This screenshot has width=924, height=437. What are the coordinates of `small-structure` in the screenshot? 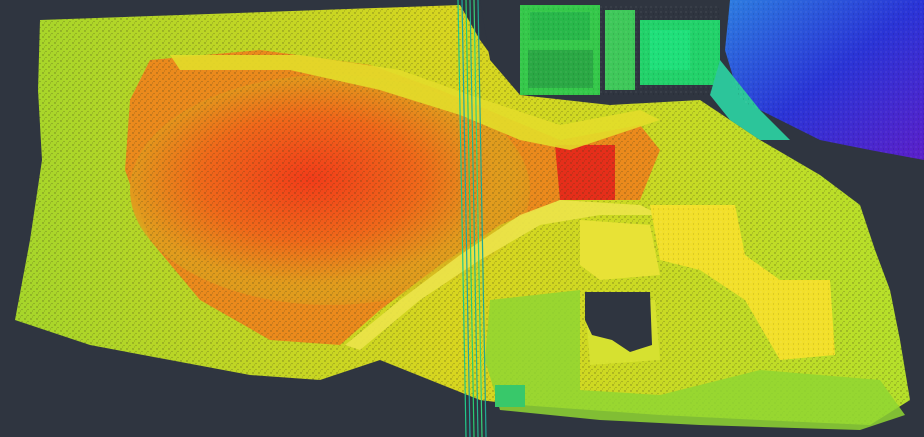 It's located at (510, 396).